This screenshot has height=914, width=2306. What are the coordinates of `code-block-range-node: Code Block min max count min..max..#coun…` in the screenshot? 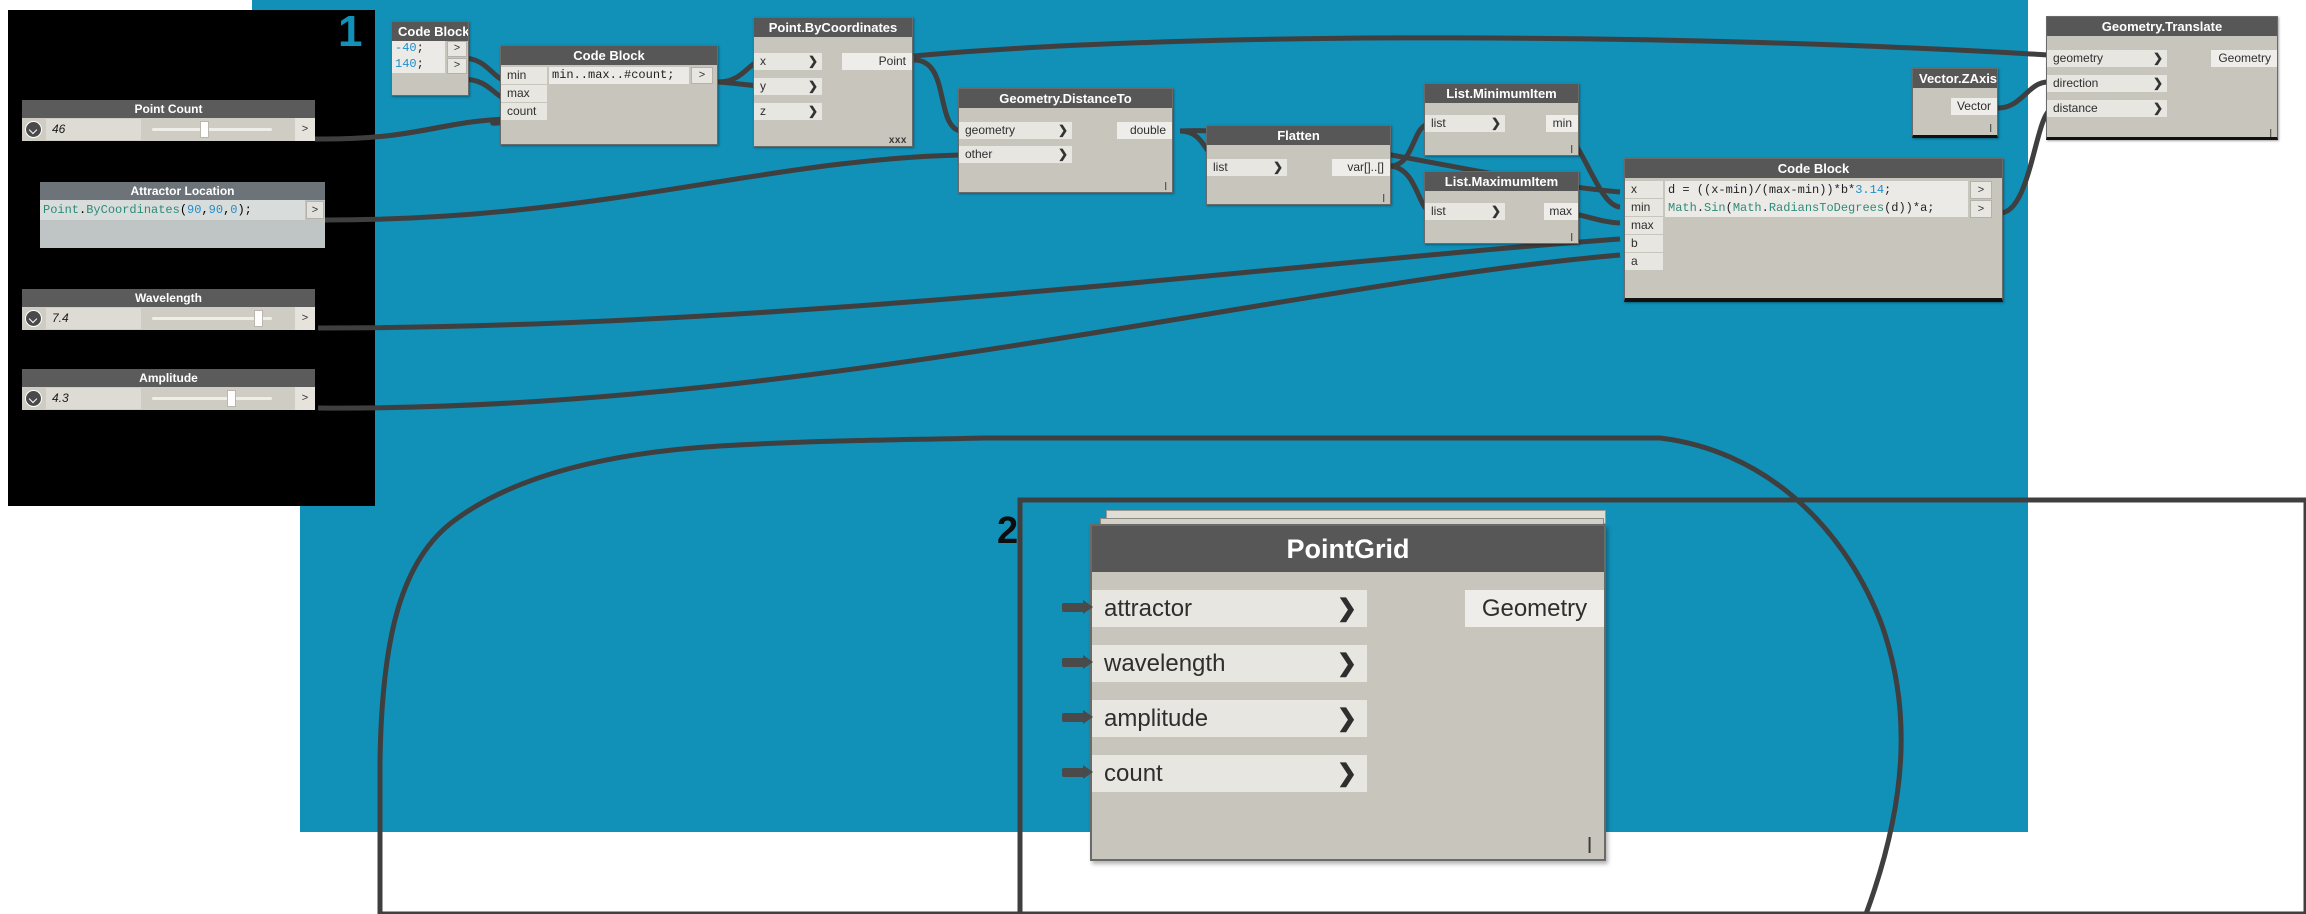 It's located at (609, 95).